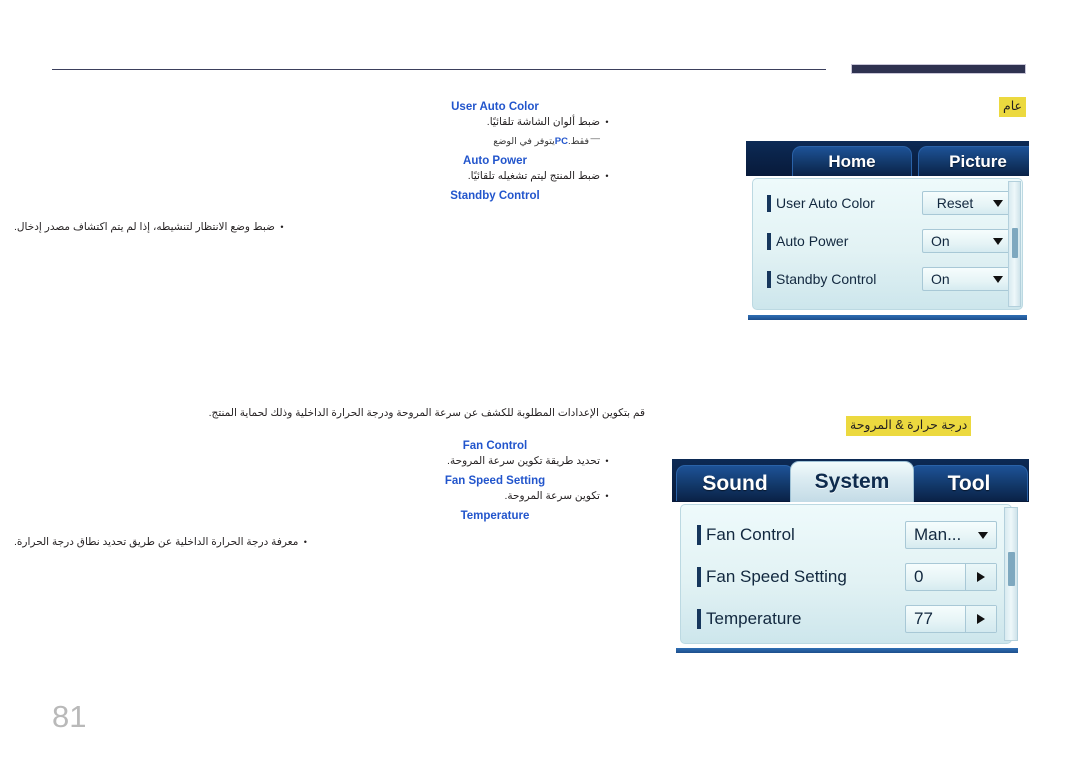 The height and width of the screenshot is (763, 1080). Describe the element at coordinates (750, 534) in the screenshot. I see `osd-row-label: Fan Control` at that location.